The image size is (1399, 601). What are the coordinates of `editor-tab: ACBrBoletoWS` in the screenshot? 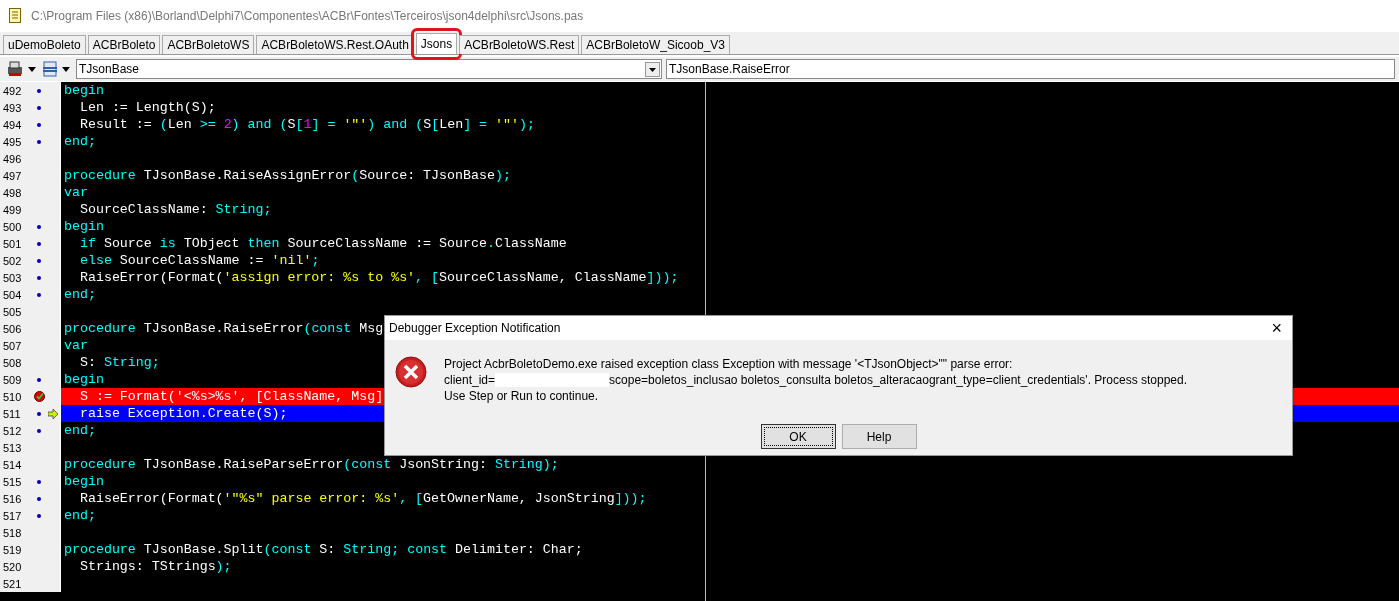 It's located at (208, 44).